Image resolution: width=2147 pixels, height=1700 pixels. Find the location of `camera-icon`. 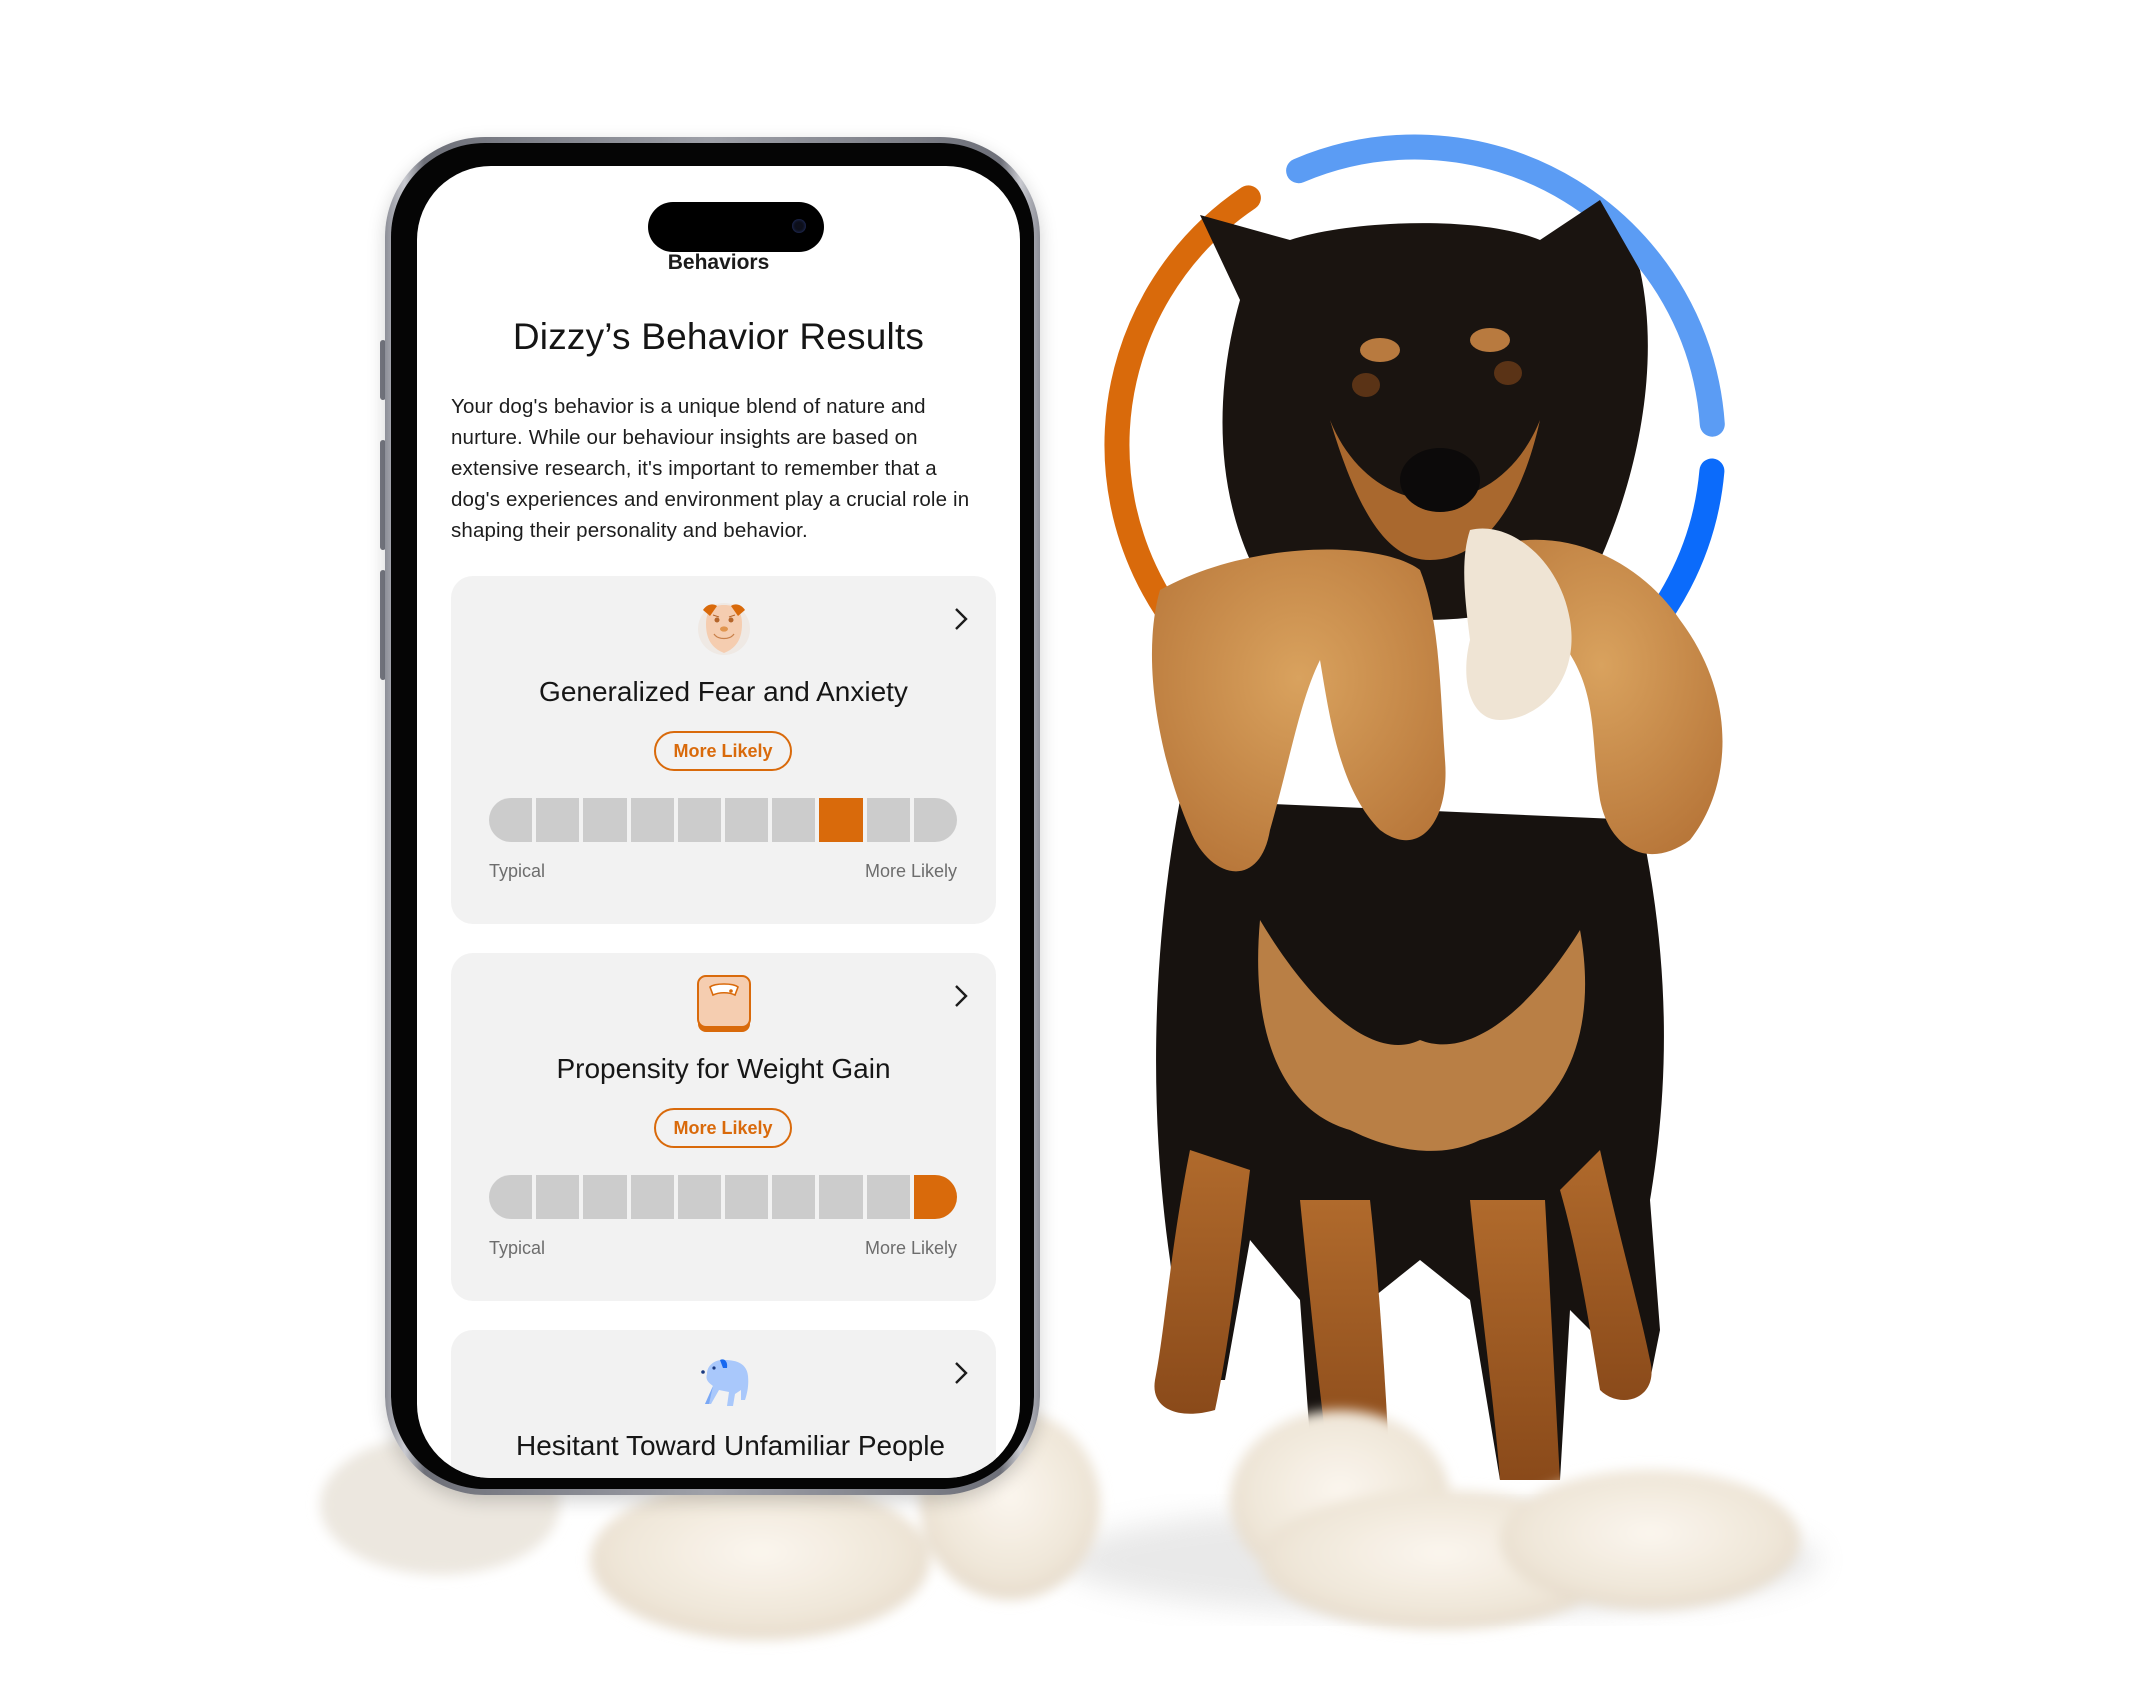

camera-icon is located at coordinates (799, 226).